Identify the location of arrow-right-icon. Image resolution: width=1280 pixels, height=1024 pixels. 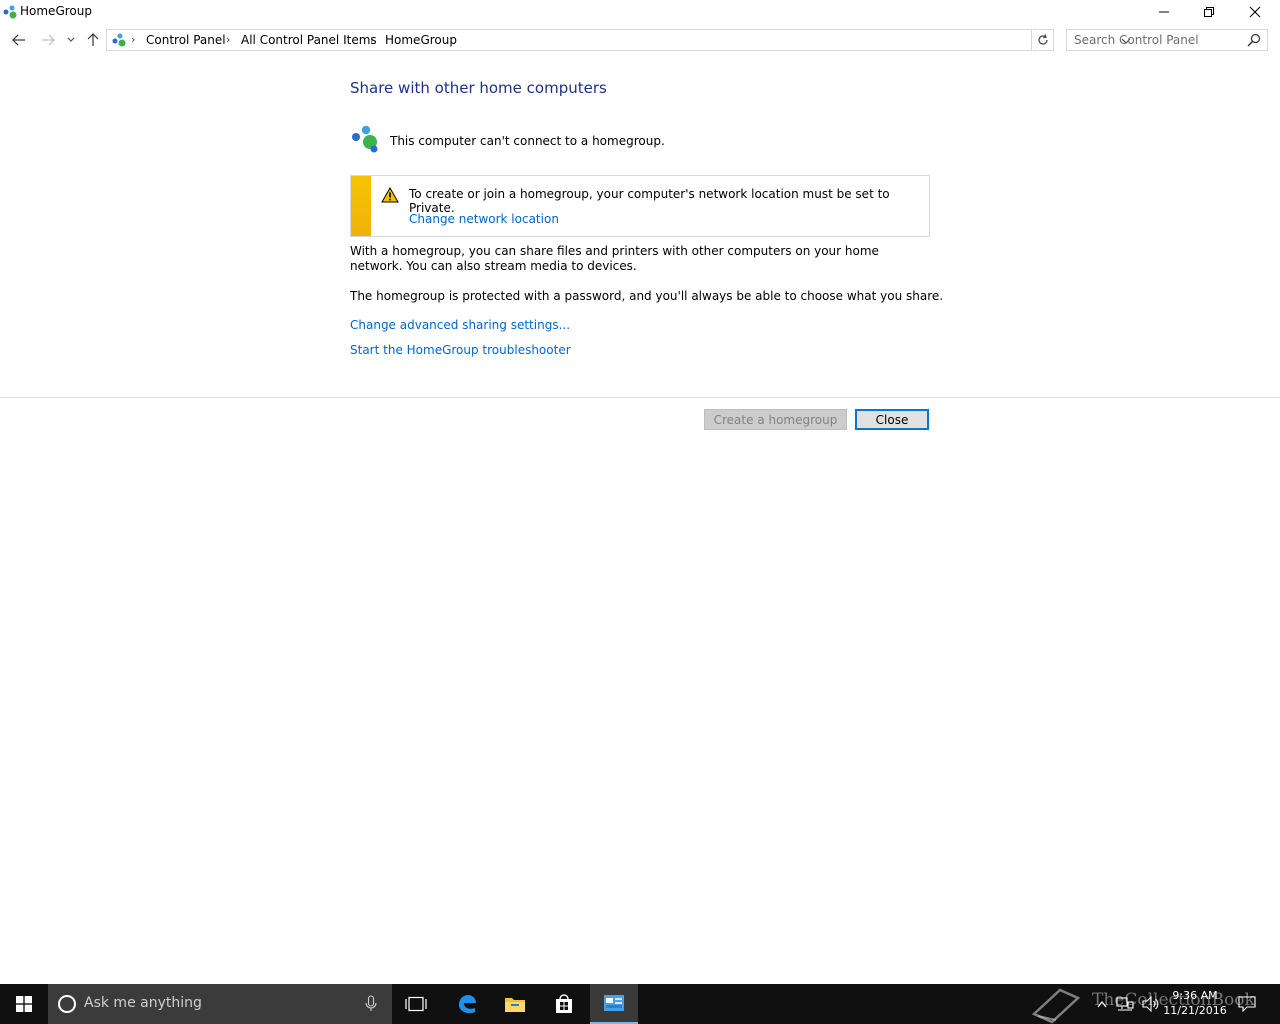
(48, 40).